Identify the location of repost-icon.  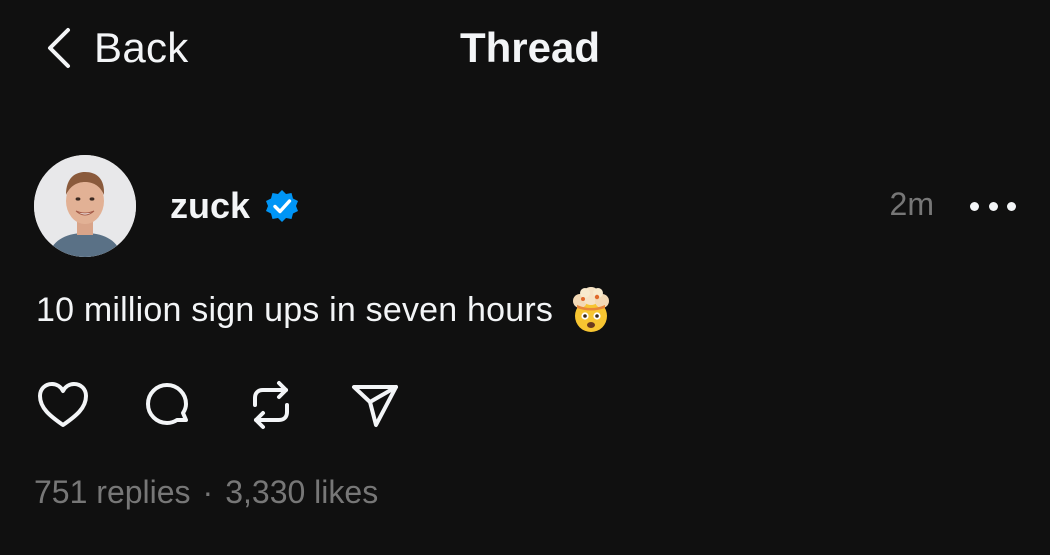
(271, 405).